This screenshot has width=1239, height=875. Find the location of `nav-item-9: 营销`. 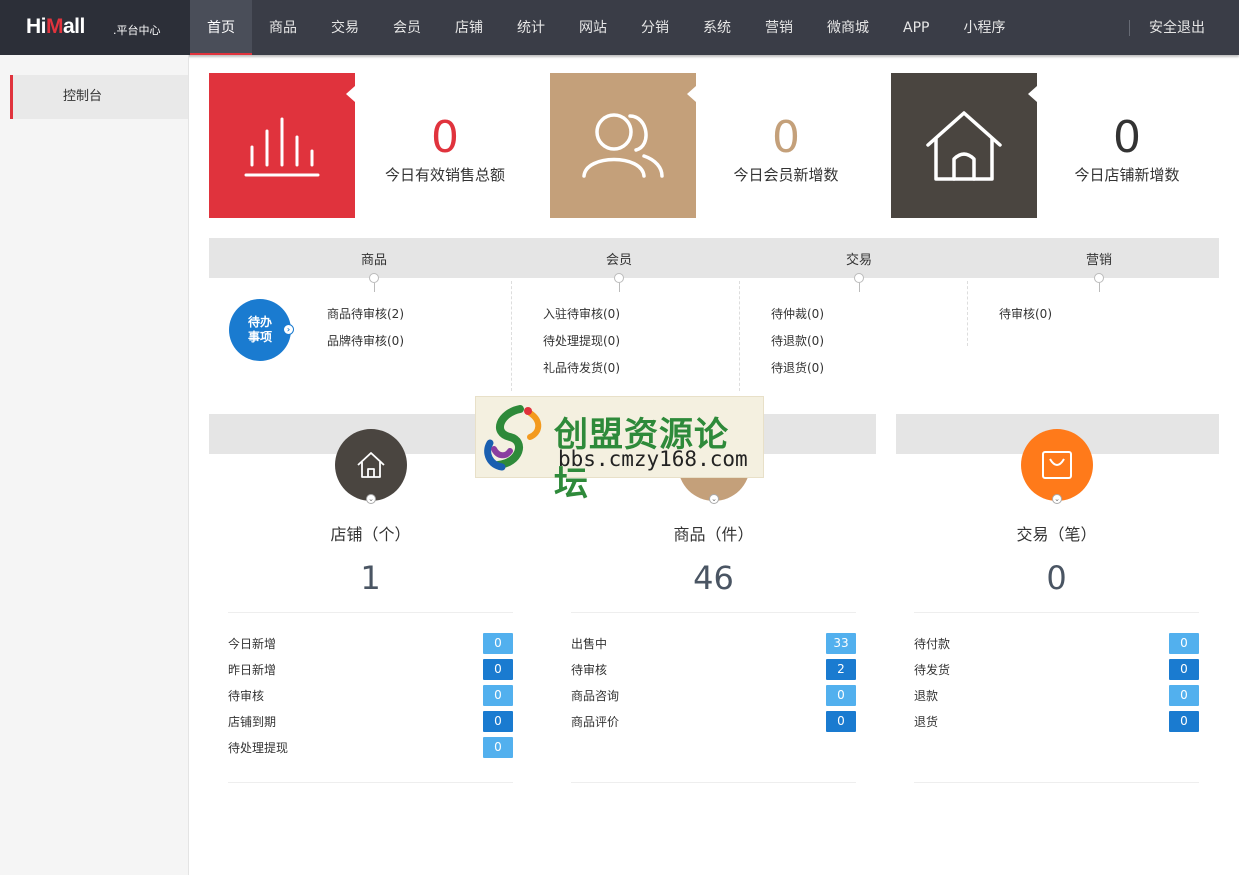

nav-item-9: 营销 is located at coordinates (779, 27).